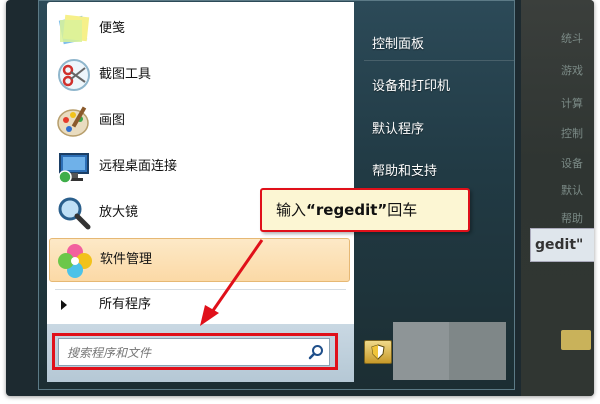 This screenshot has height=404, width=600. Describe the element at coordinates (125, 74) in the screenshot. I see `program-label: 截图工具` at that location.